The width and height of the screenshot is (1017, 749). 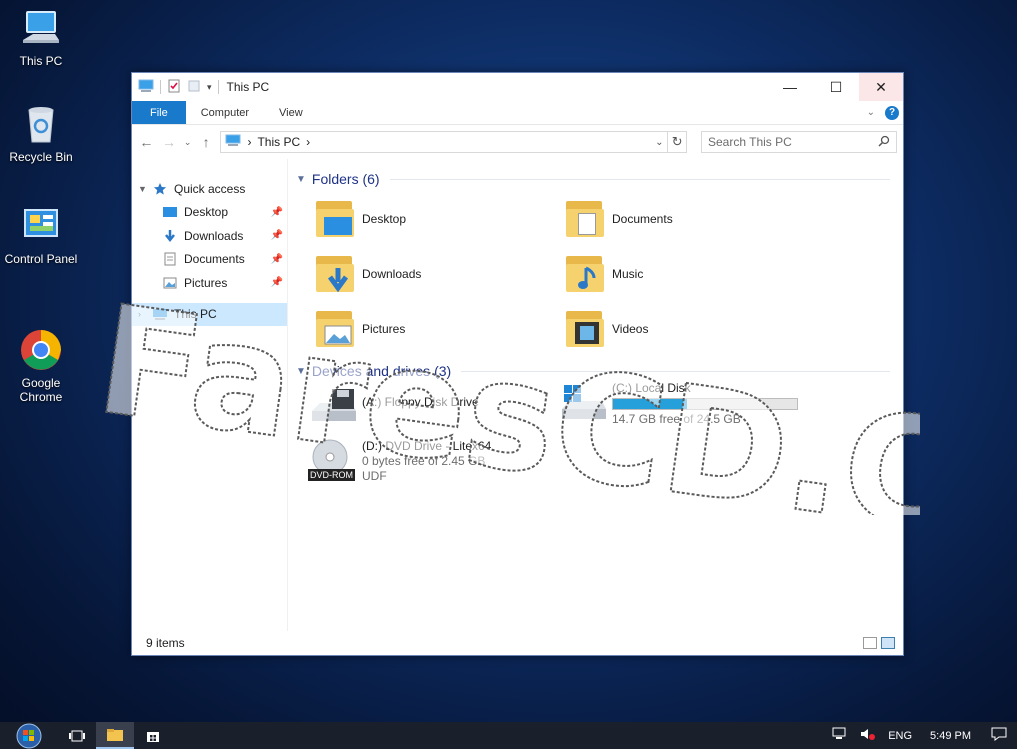 I want to click on address-dropdown-icon: ⌄, so click(x=659, y=142).